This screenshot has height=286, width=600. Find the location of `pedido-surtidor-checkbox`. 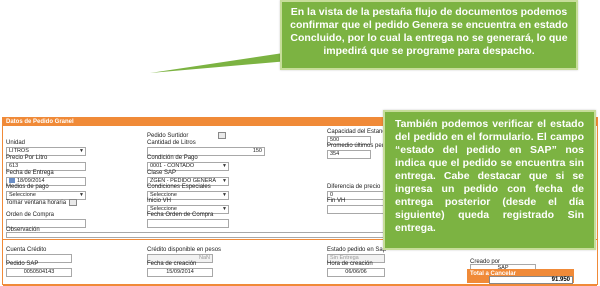

pedido-surtidor-checkbox is located at coordinates (222, 135).